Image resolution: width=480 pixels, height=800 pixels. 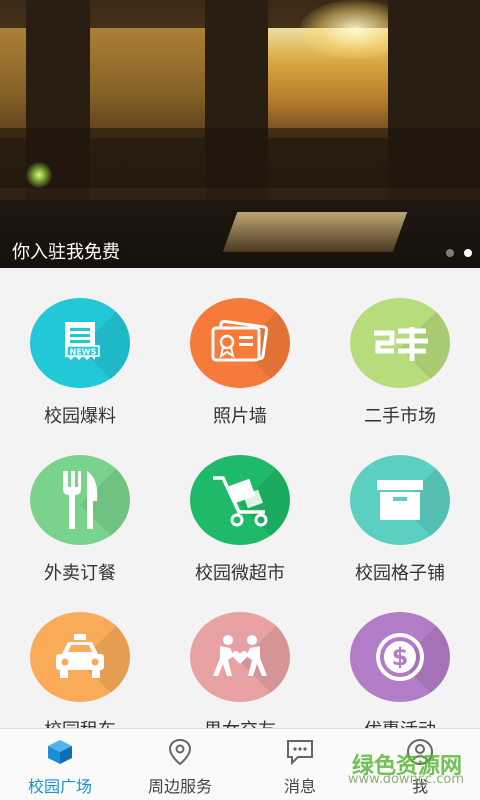 I want to click on grid-item-food-order: 外卖订餐, so click(x=80, y=505).